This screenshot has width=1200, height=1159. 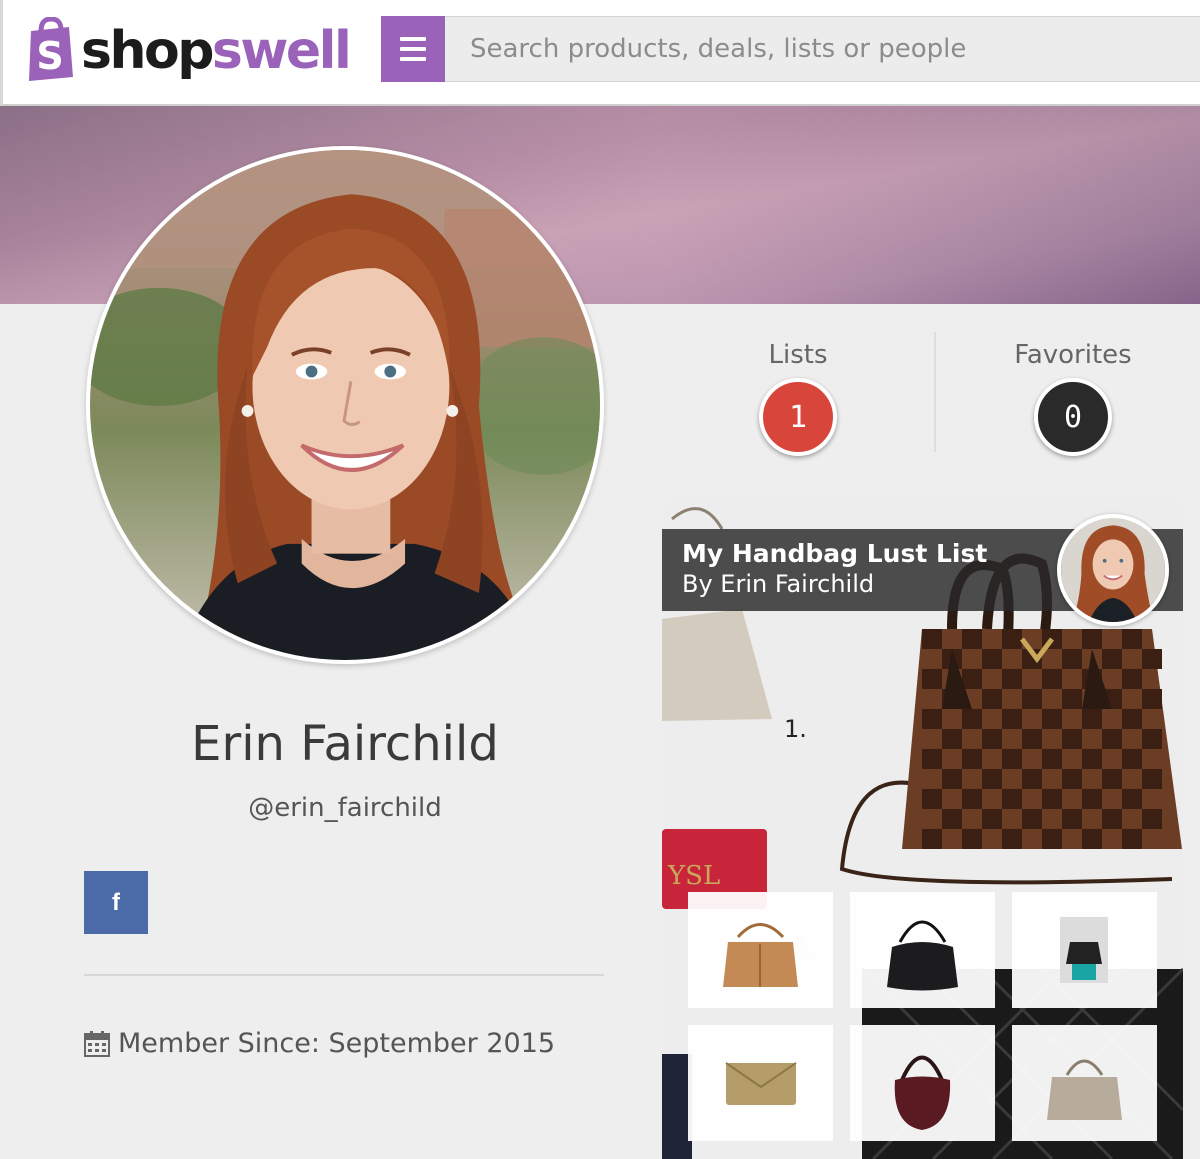 I want to click on favorites-label: Favorites, so click(x=1073, y=355).